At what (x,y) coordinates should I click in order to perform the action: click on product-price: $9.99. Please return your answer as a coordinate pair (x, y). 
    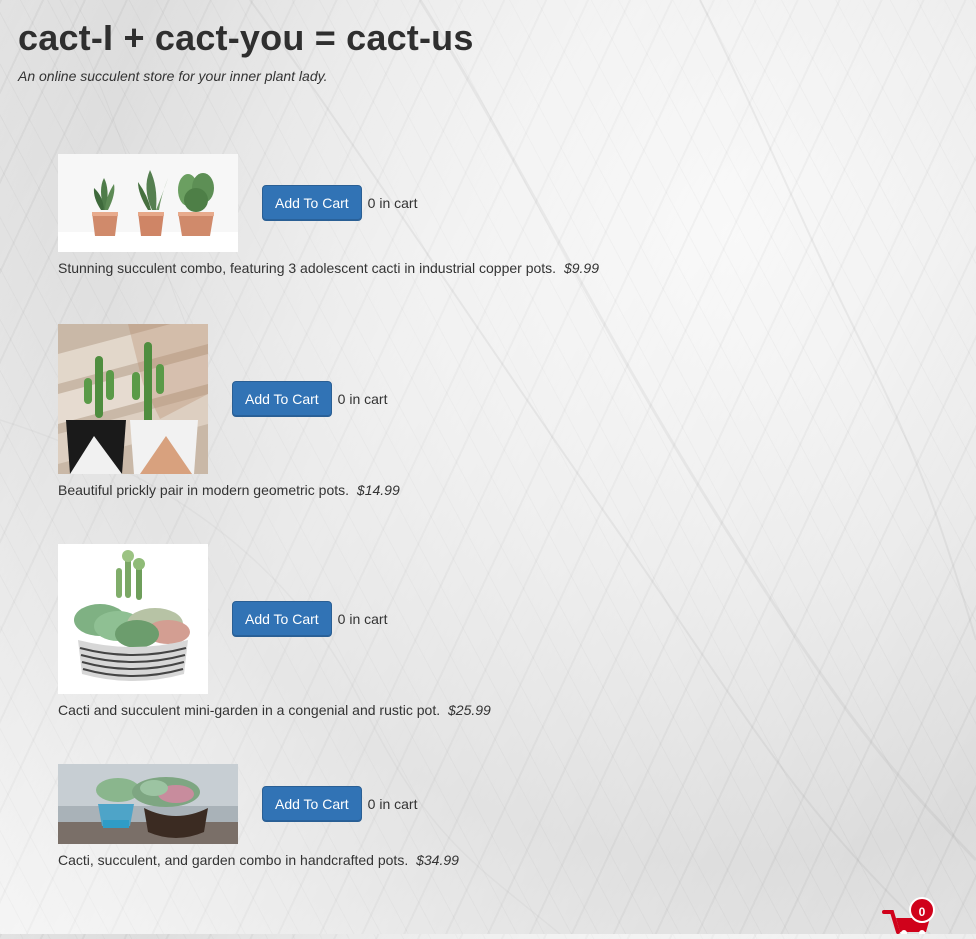
    Looking at the image, I should click on (581, 268).